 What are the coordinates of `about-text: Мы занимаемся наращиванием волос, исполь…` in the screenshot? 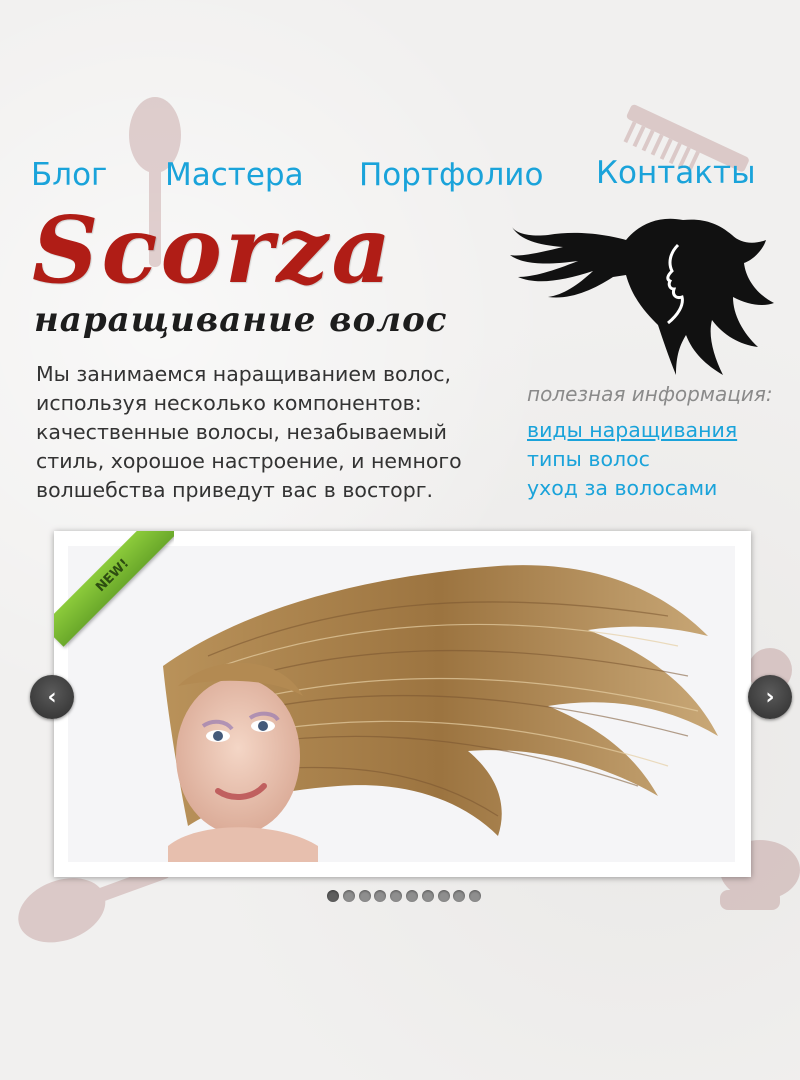 It's located at (249, 432).